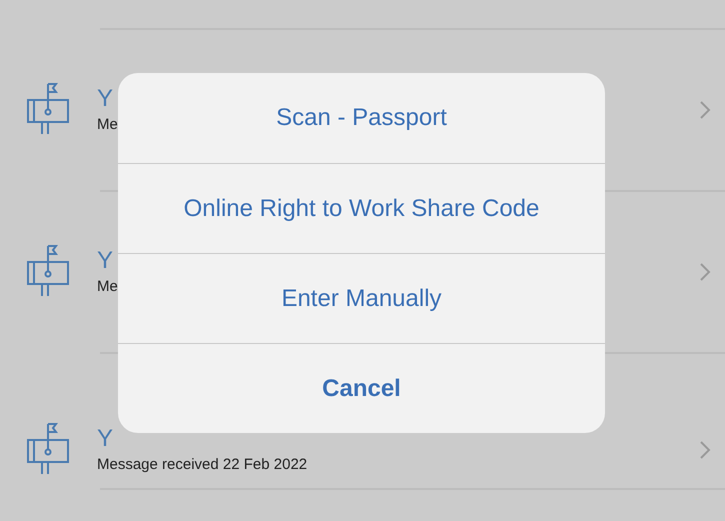 Image resolution: width=725 pixels, height=521 pixels. I want to click on action-button: Scan - Passport, so click(361, 118).